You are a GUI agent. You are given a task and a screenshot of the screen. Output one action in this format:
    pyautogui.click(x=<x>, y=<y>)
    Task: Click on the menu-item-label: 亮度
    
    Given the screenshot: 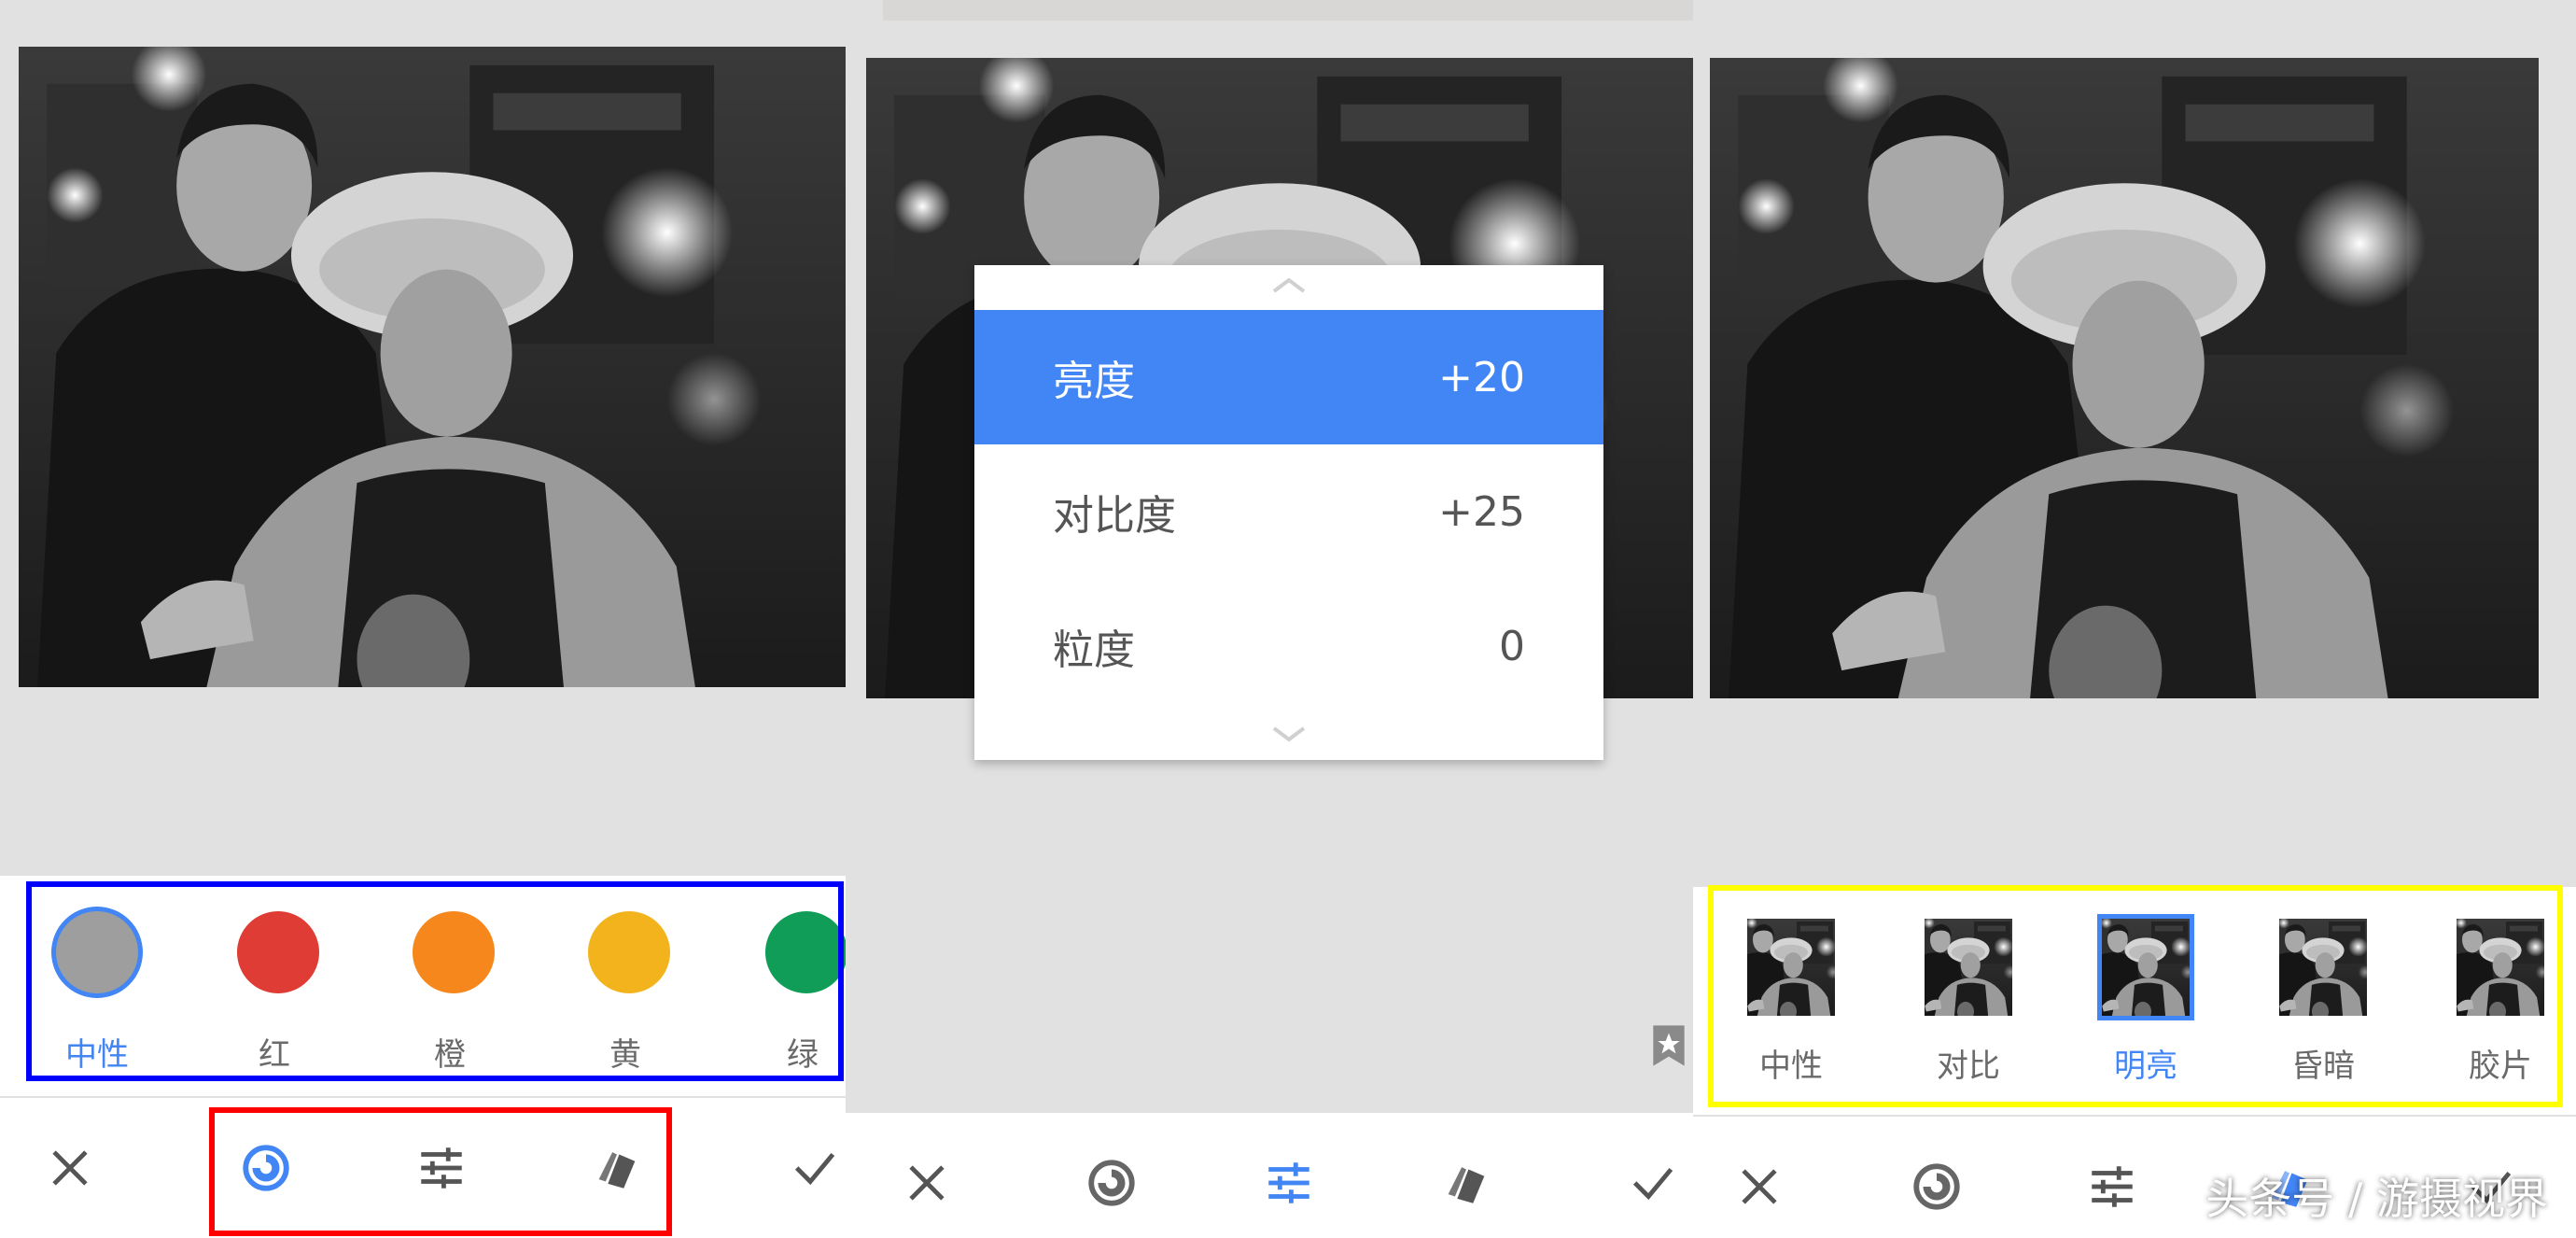 What is the action you would take?
    pyautogui.click(x=1094, y=381)
    